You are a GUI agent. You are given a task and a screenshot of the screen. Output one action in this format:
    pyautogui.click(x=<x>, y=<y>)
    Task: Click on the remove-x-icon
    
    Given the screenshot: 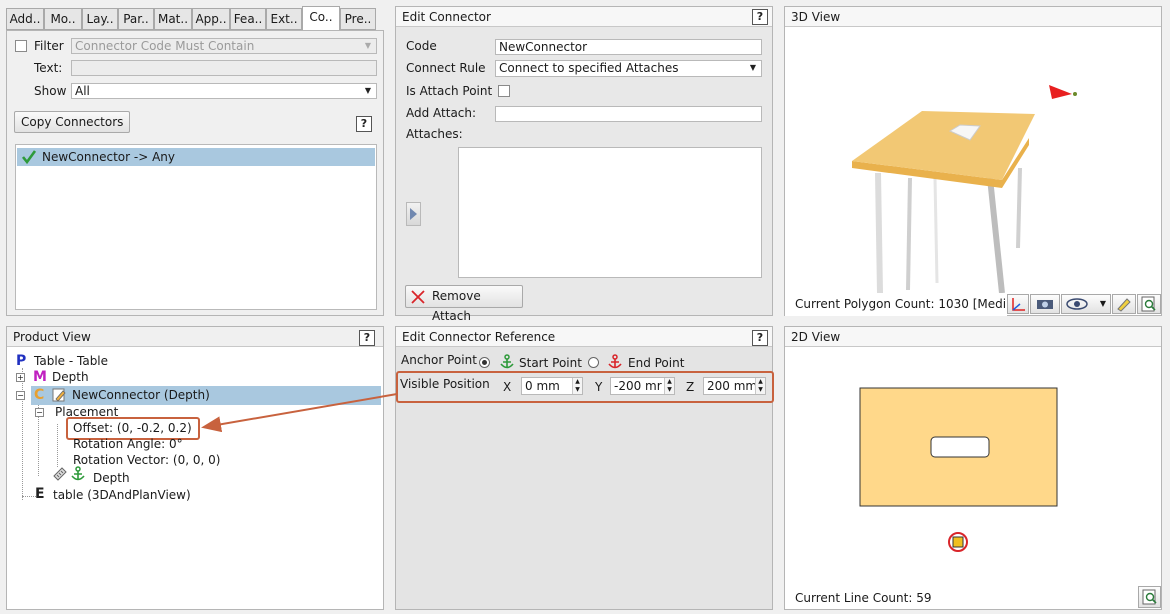 What is the action you would take?
    pyautogui.click(x=418, y=297)
    